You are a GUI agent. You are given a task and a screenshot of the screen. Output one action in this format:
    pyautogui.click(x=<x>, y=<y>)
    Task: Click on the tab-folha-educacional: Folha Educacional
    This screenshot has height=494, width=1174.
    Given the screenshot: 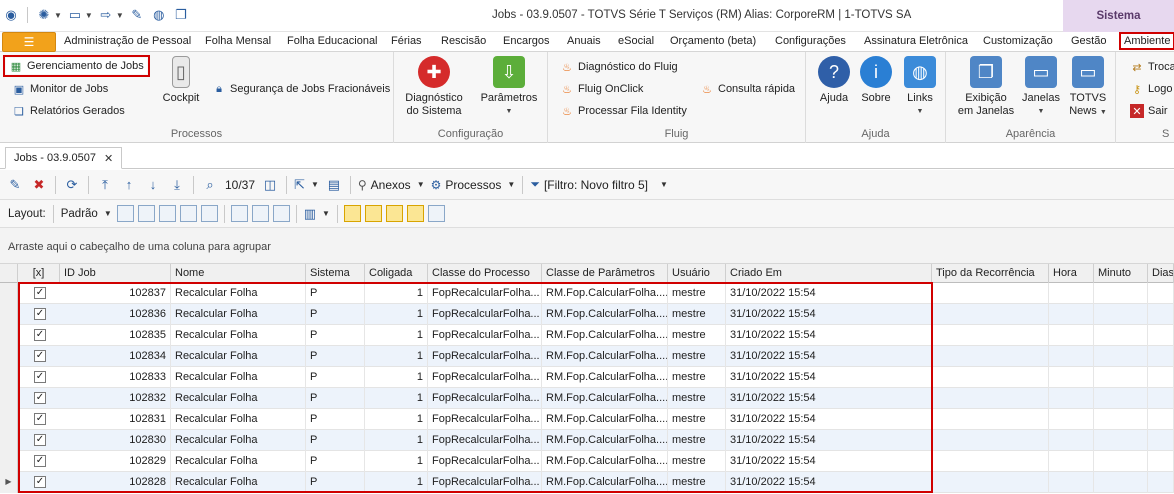 What is the action you would take?
    pyautogui.click(x=332, y=41)
    